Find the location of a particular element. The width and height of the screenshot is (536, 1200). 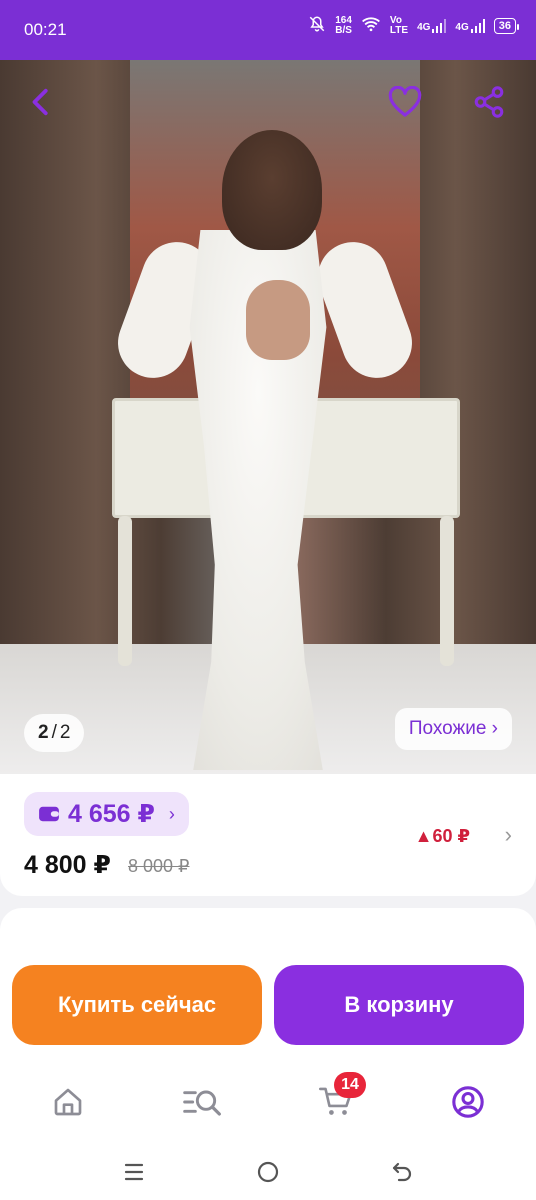

add-to-cart-button: В корзину is located at coordinates (399, 1005).